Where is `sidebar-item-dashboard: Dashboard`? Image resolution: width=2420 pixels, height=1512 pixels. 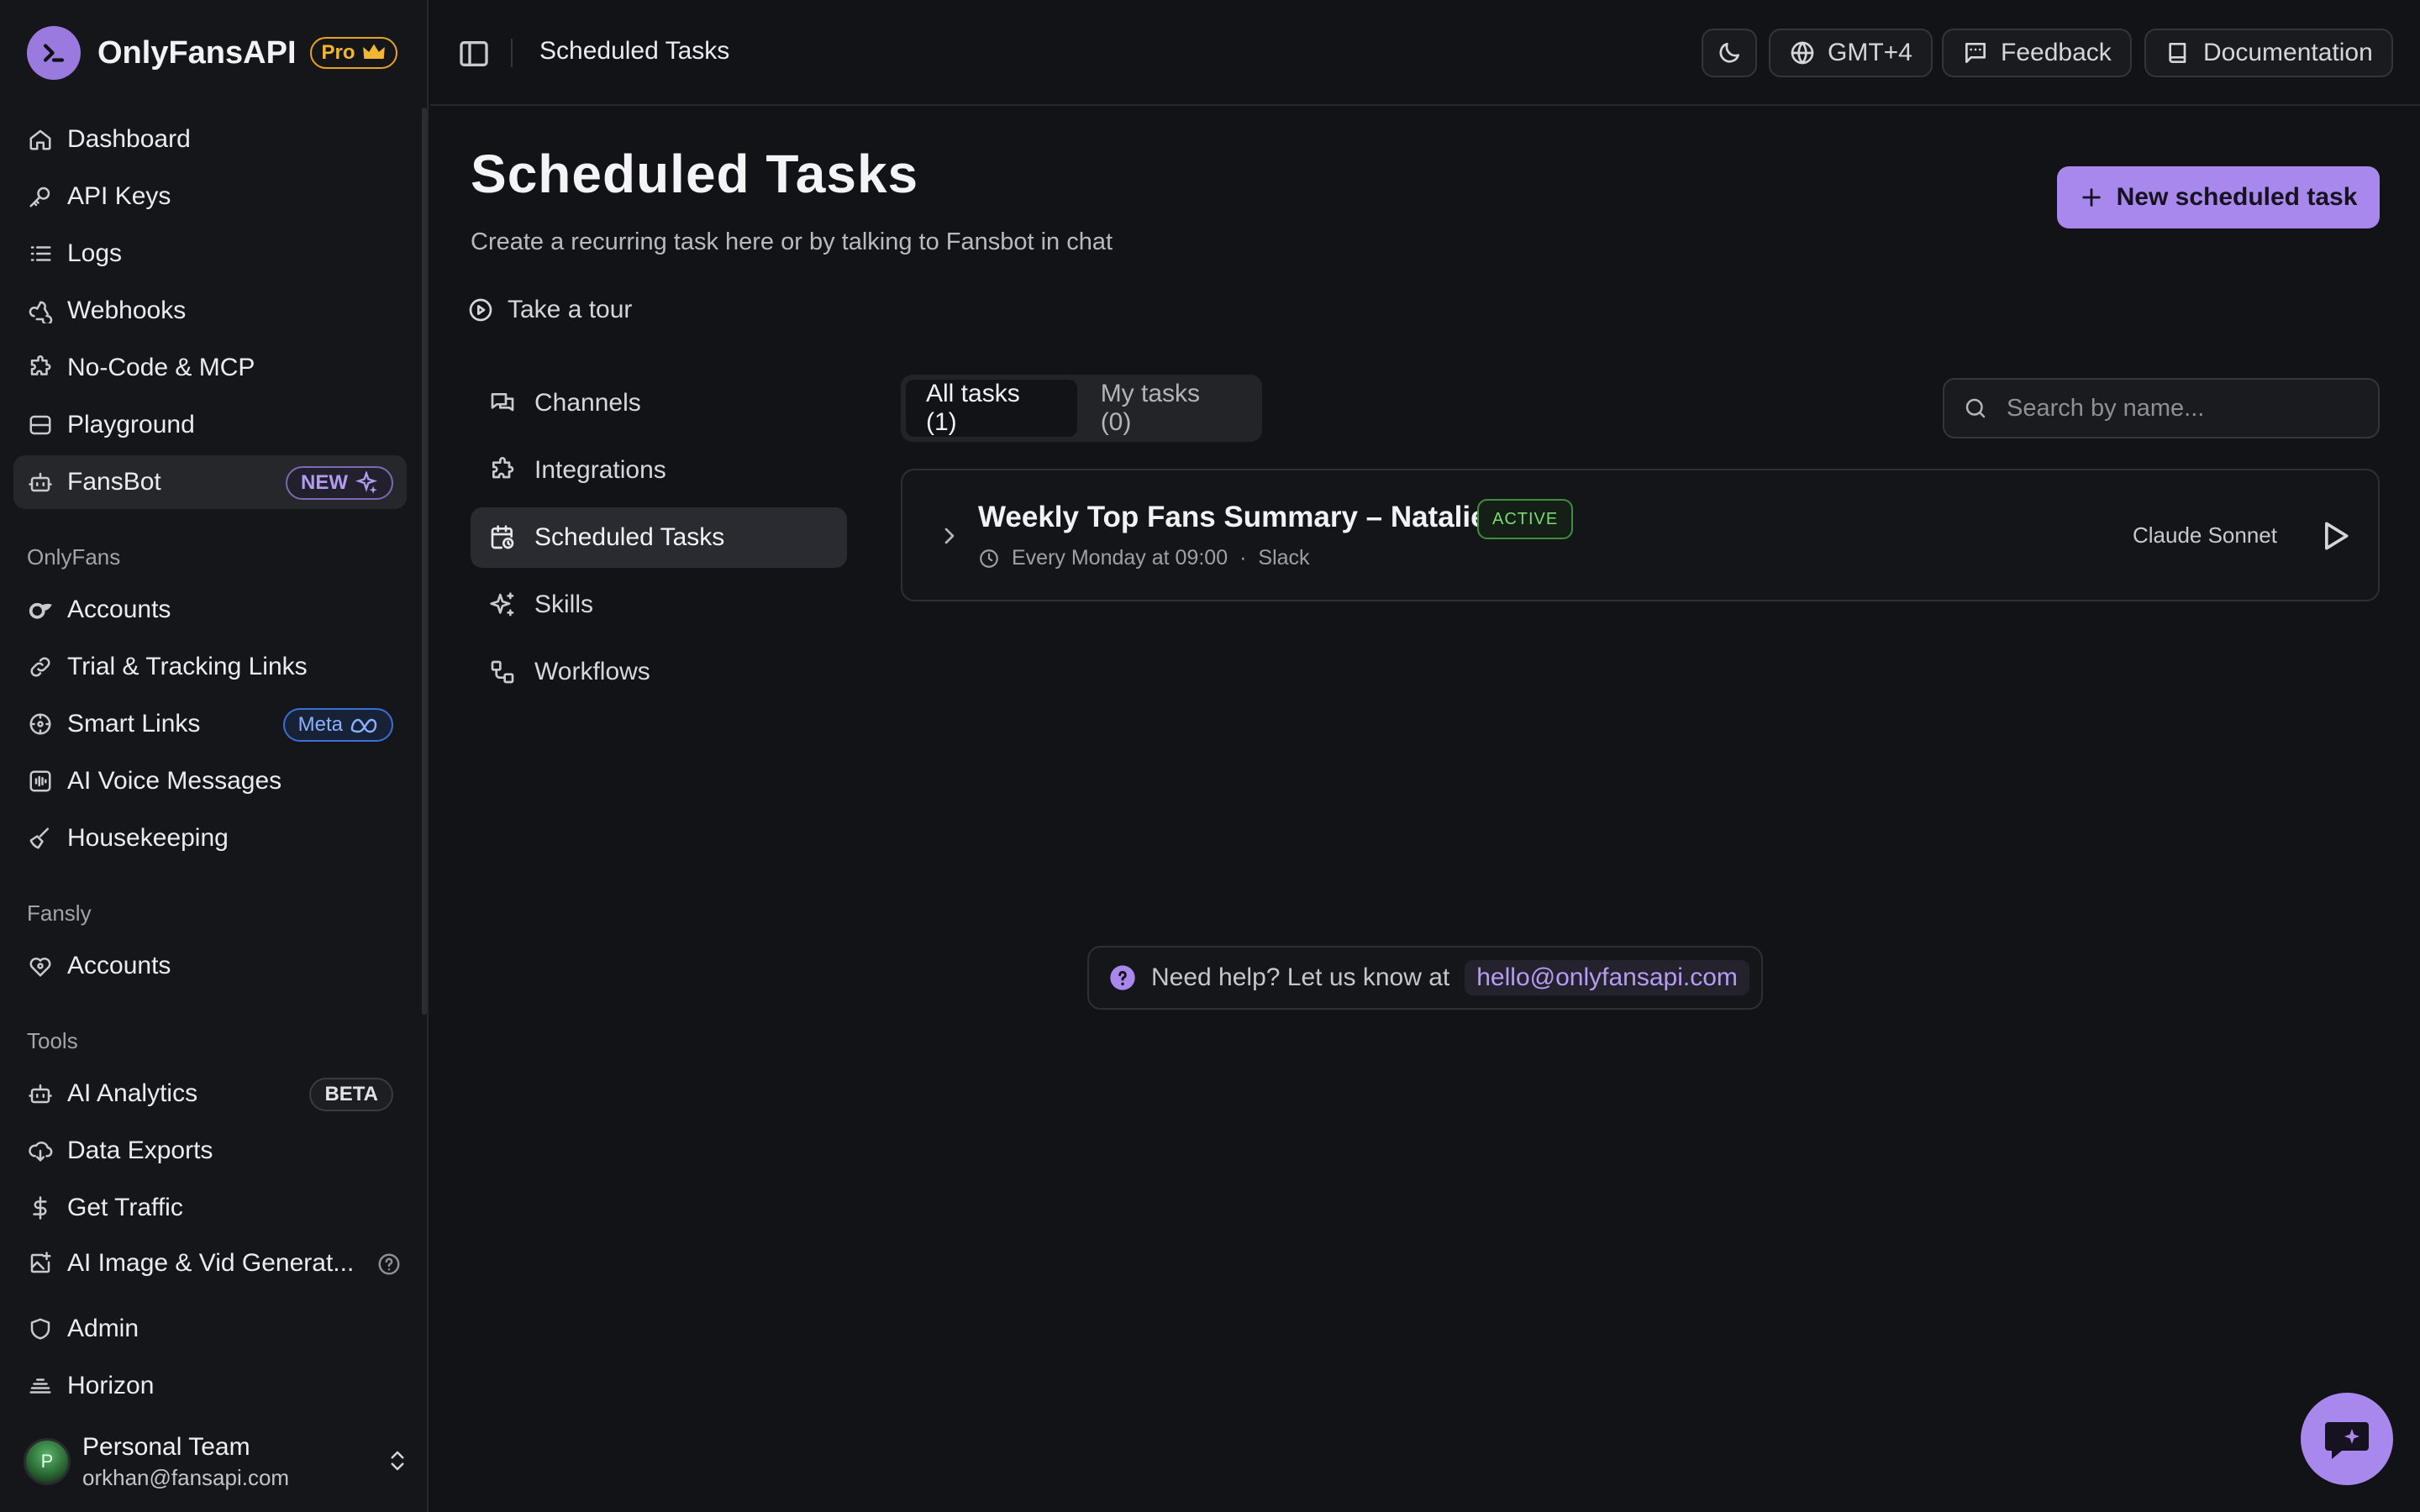
sidebar-item-dashboard: Dashboard is located at coordinates (210, 139).